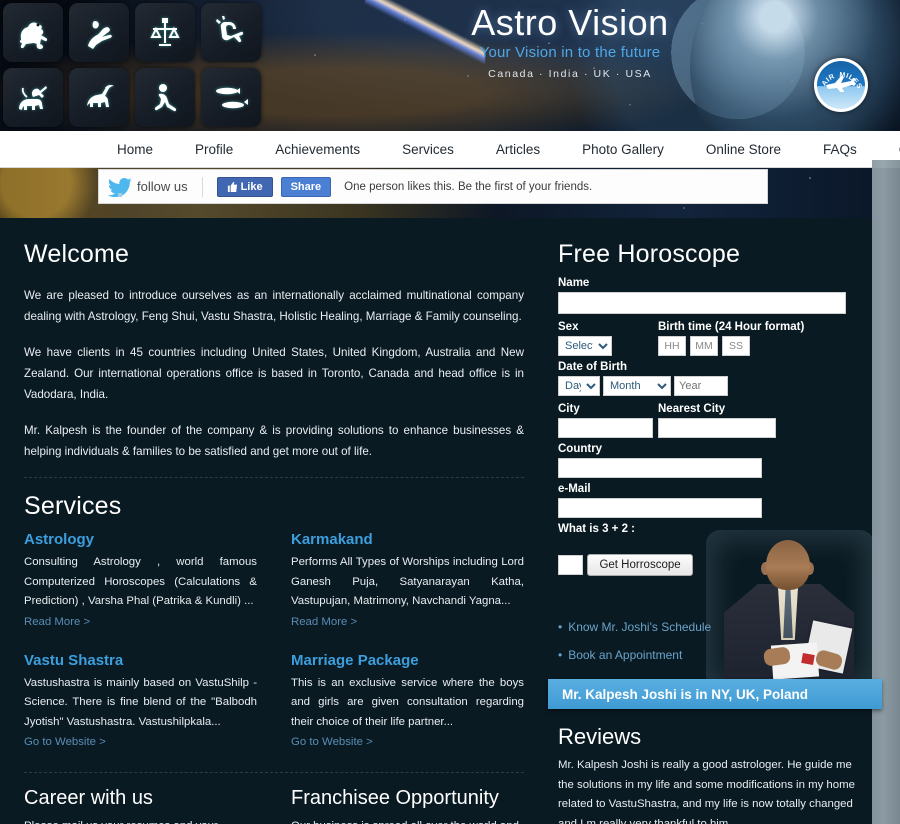 This screenshot has width=900, height=824. I want to click on air-miles-logo: AIR MILES, so click(841, 85).